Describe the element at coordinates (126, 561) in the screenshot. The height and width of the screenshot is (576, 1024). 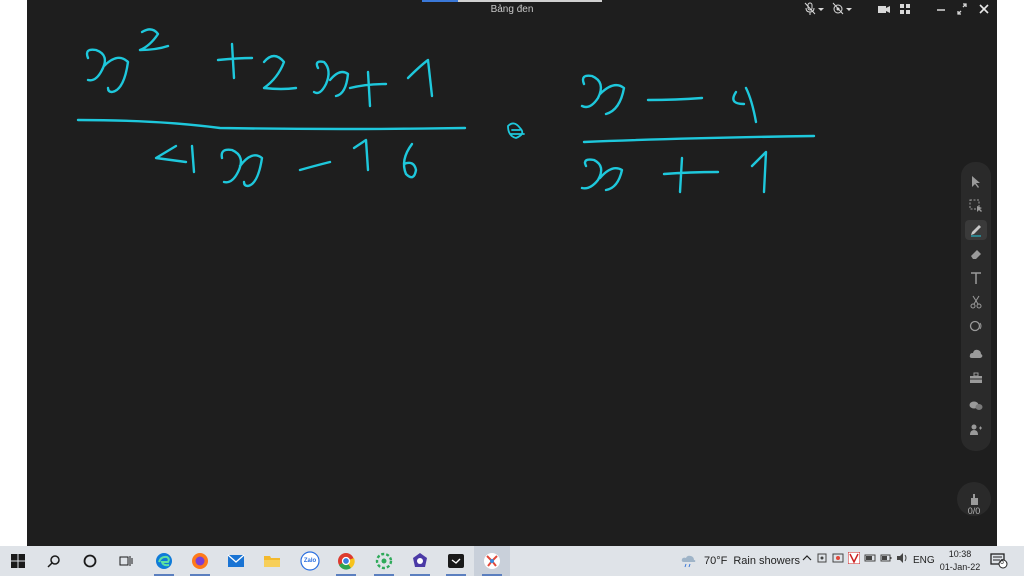
I see `task-view-icon` at that location.